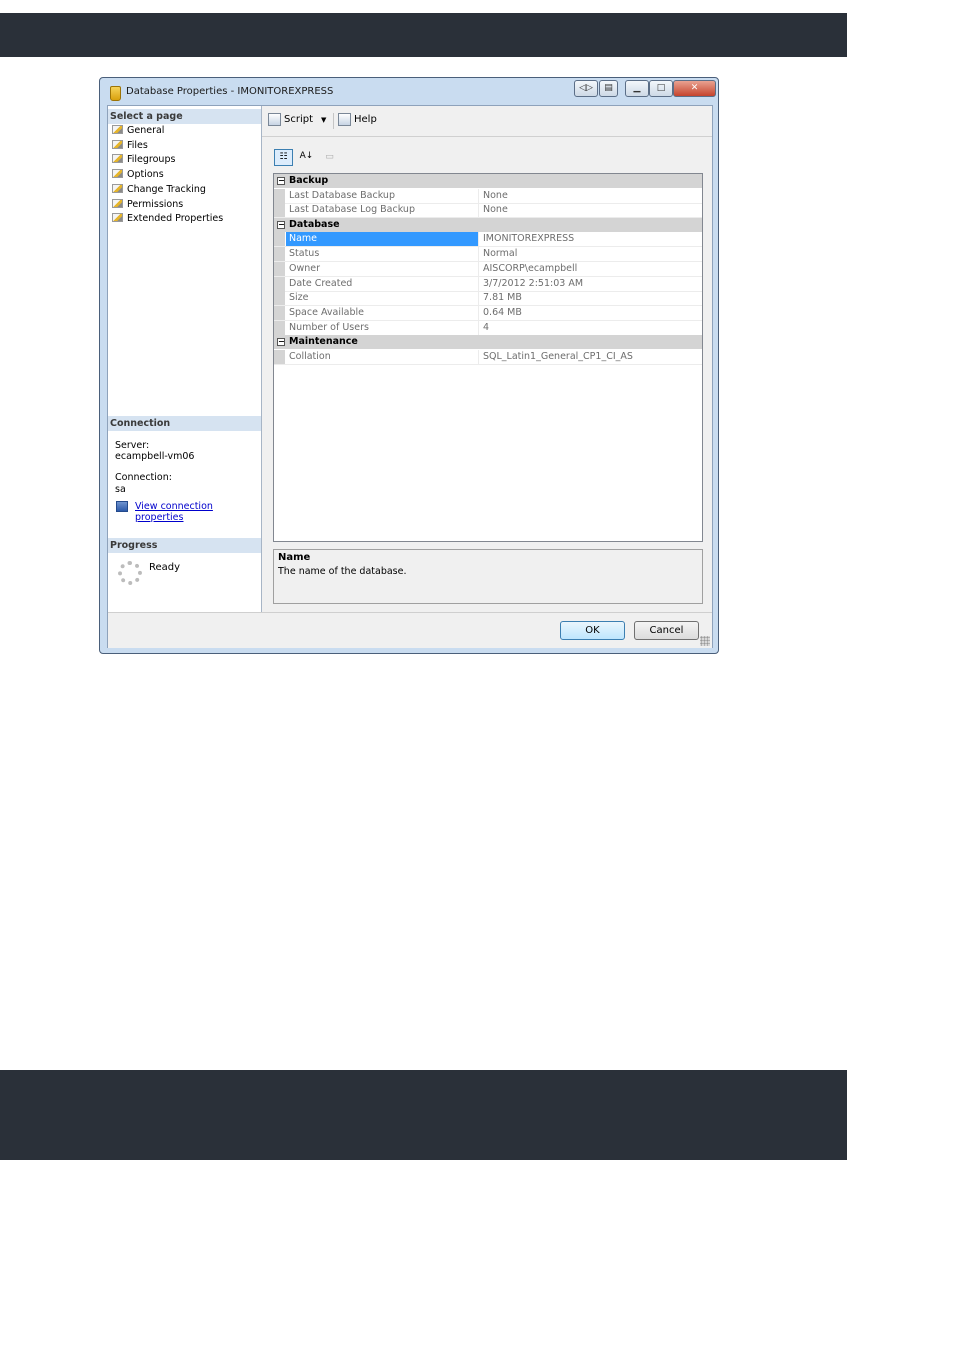 Image resolution: width=954 pixels, height=1350 pixels. I want to click on bottom-dark-band, so click(423, 1115).